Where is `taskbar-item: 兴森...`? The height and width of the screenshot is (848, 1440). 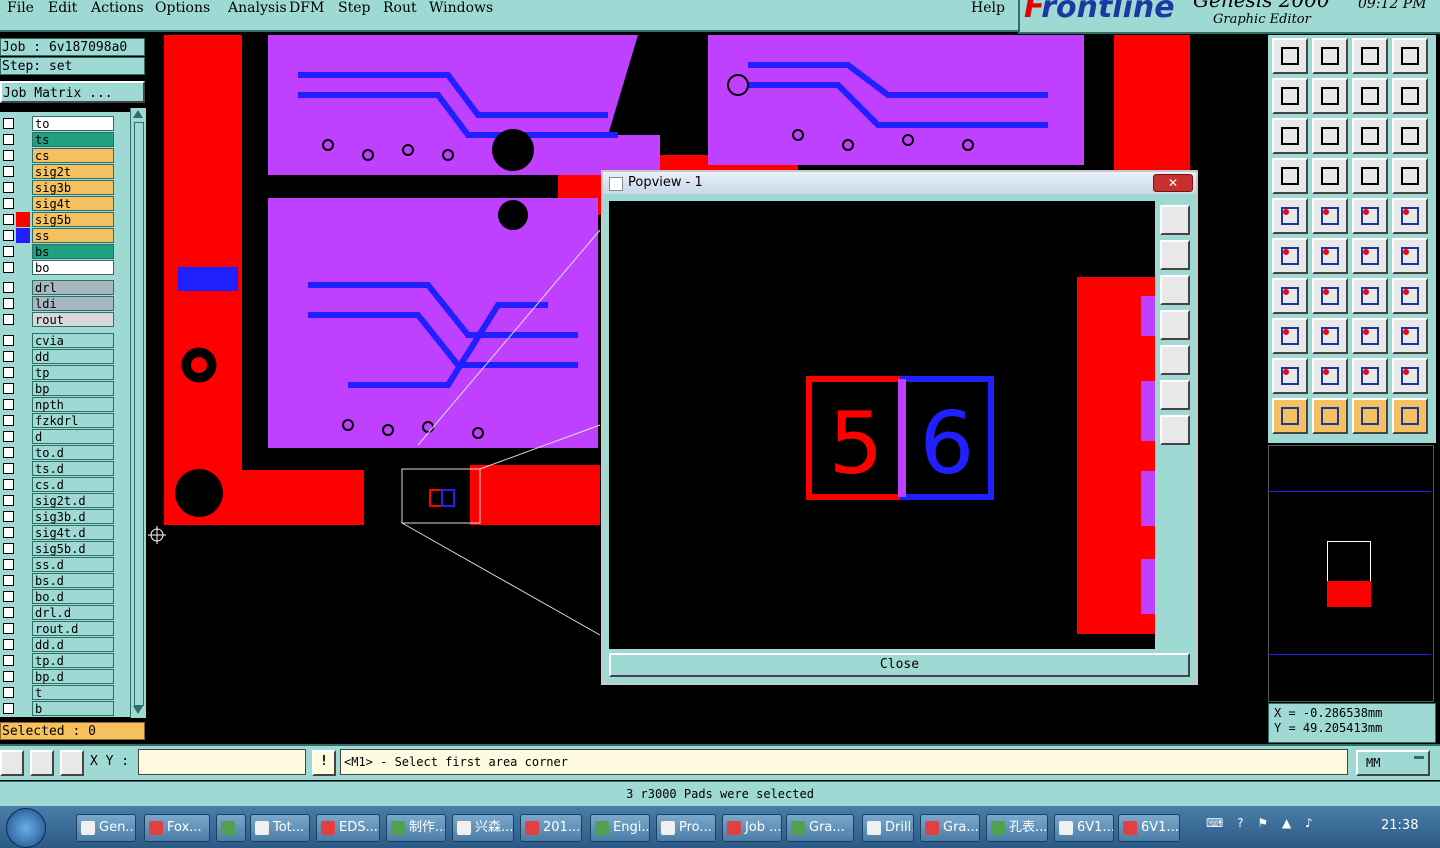
taskbar-item: 兴森... is located at coordinates (483, 828).